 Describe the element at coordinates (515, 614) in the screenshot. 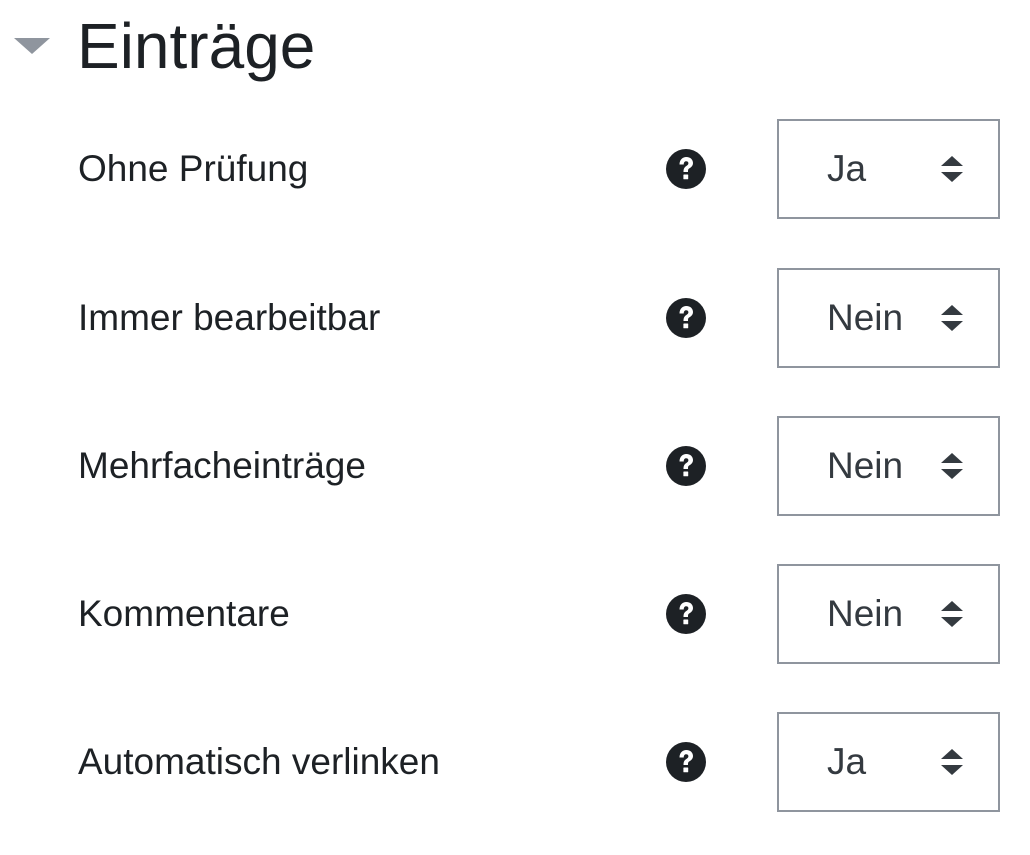

I see `setting-row-kommentare: Kommentare Nein` at that location.